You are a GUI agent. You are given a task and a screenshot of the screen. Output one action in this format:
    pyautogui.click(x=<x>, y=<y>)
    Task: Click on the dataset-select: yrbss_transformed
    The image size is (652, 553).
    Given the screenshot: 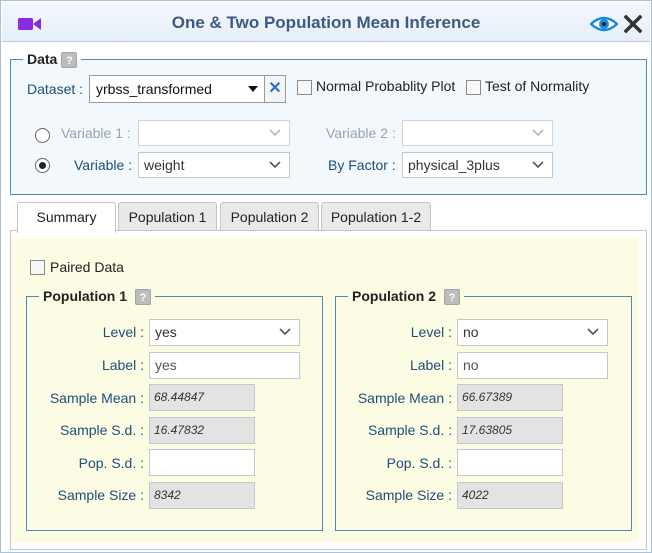 What is the action you would take?
    pyautogui.click(x=177, y=89)
    